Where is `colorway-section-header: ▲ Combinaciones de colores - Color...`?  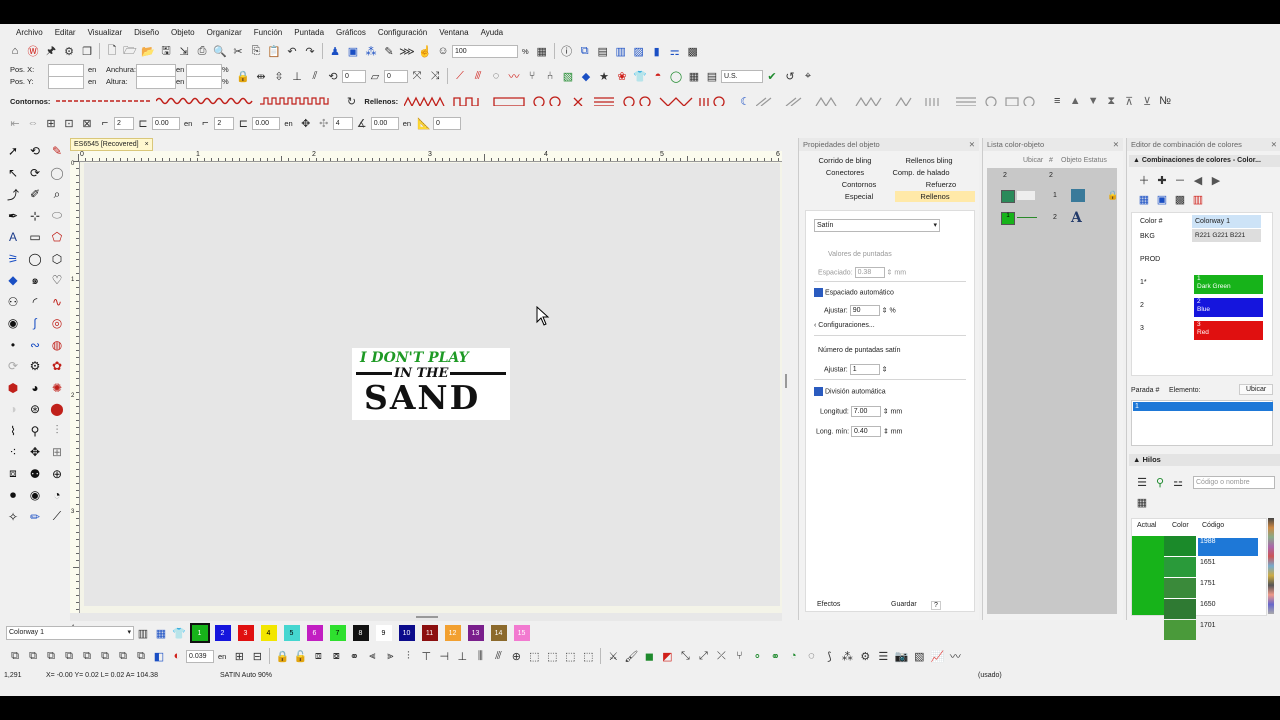 colorway-section-header: ▲ Combinaciones de colores - Color... is located at coordinates (1204, 161).